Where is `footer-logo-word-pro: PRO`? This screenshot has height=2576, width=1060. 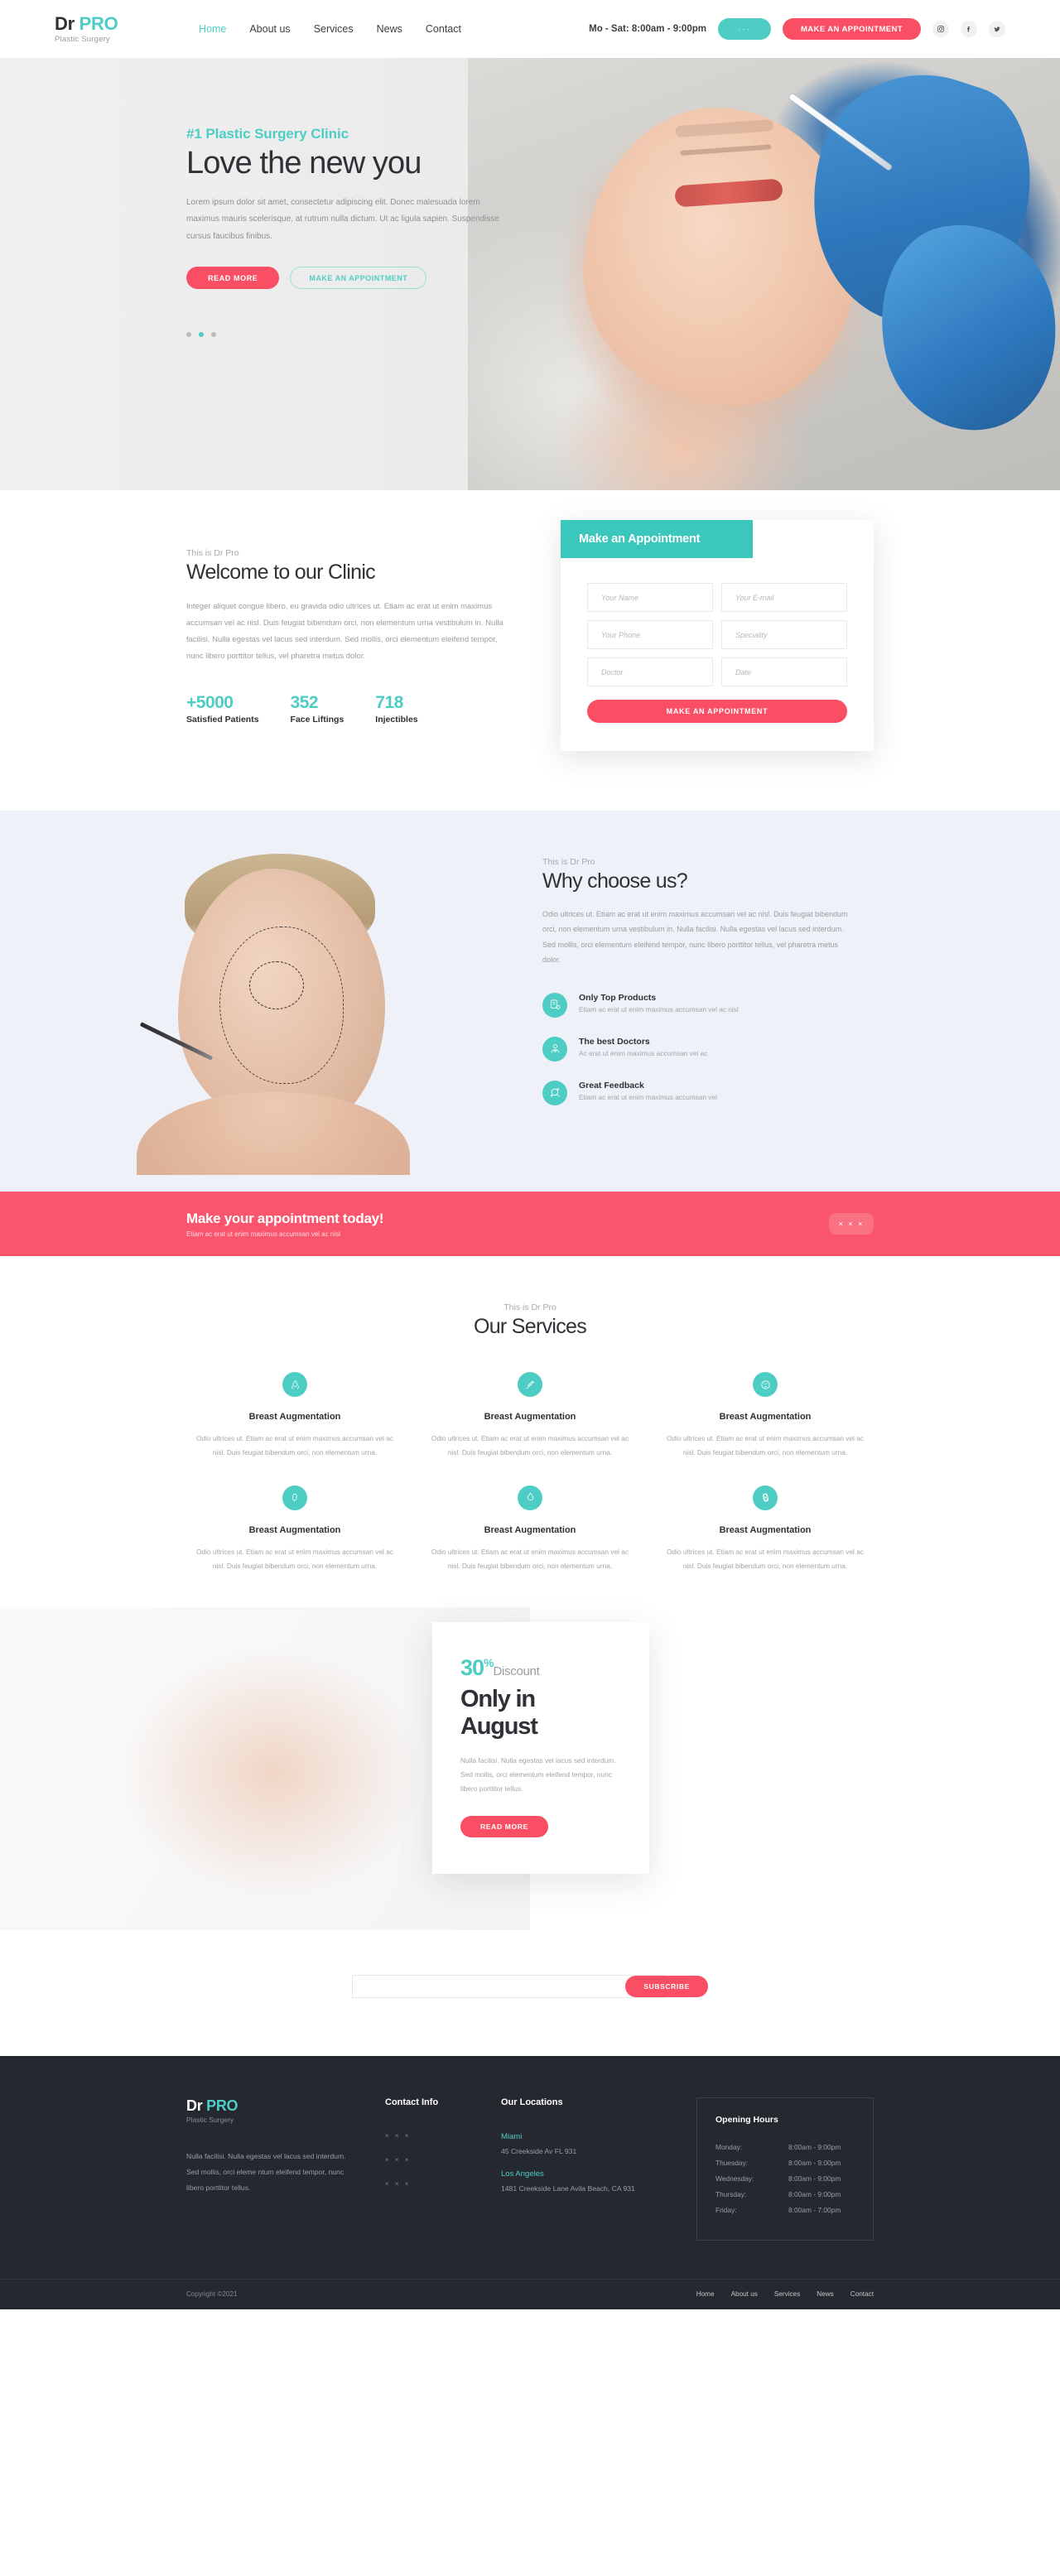
footer-logo-word-pro: PRO is located at coordinates (222, 2105).